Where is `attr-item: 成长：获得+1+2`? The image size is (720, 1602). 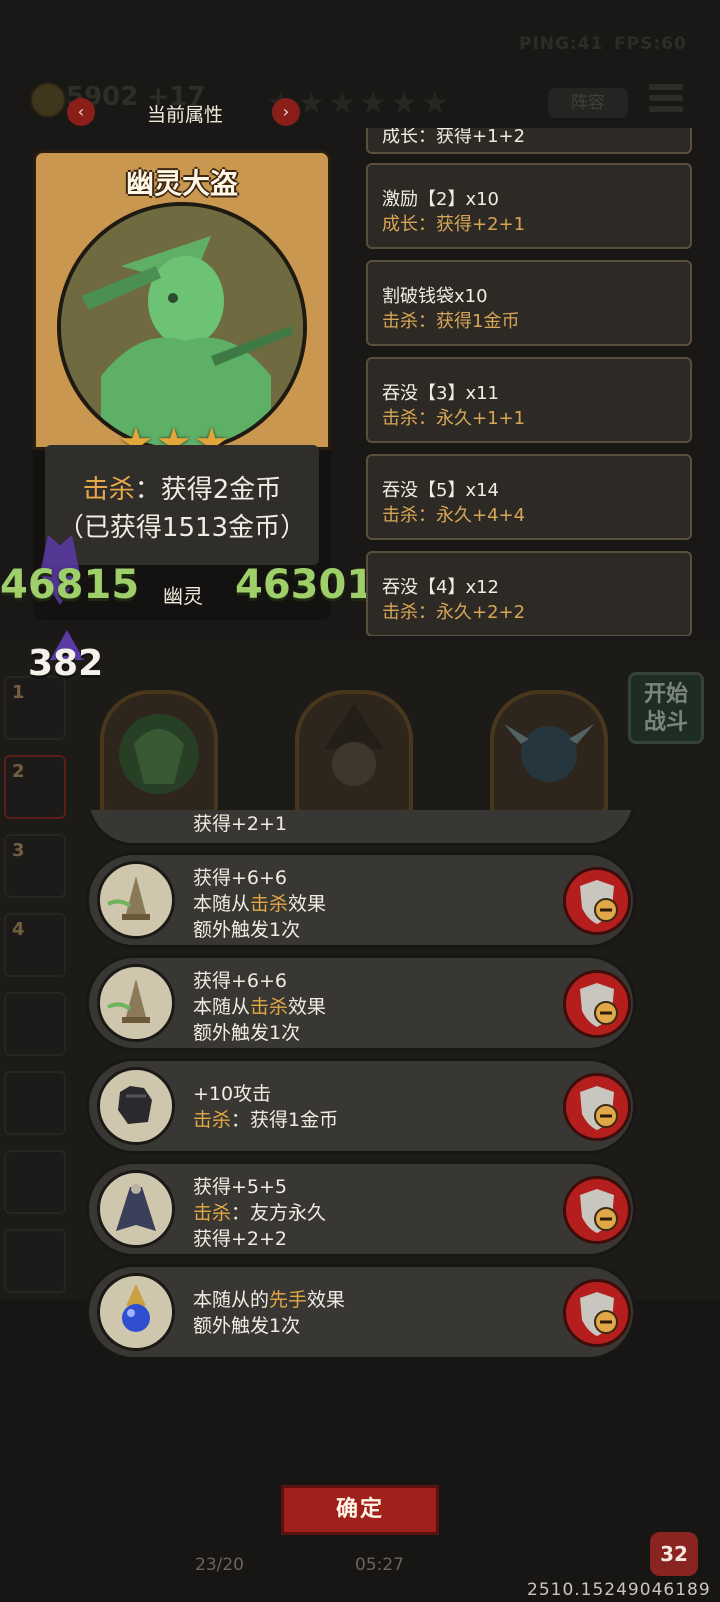 attr-item: 成长：获得+1+2 is located at coordinates (529, 141).